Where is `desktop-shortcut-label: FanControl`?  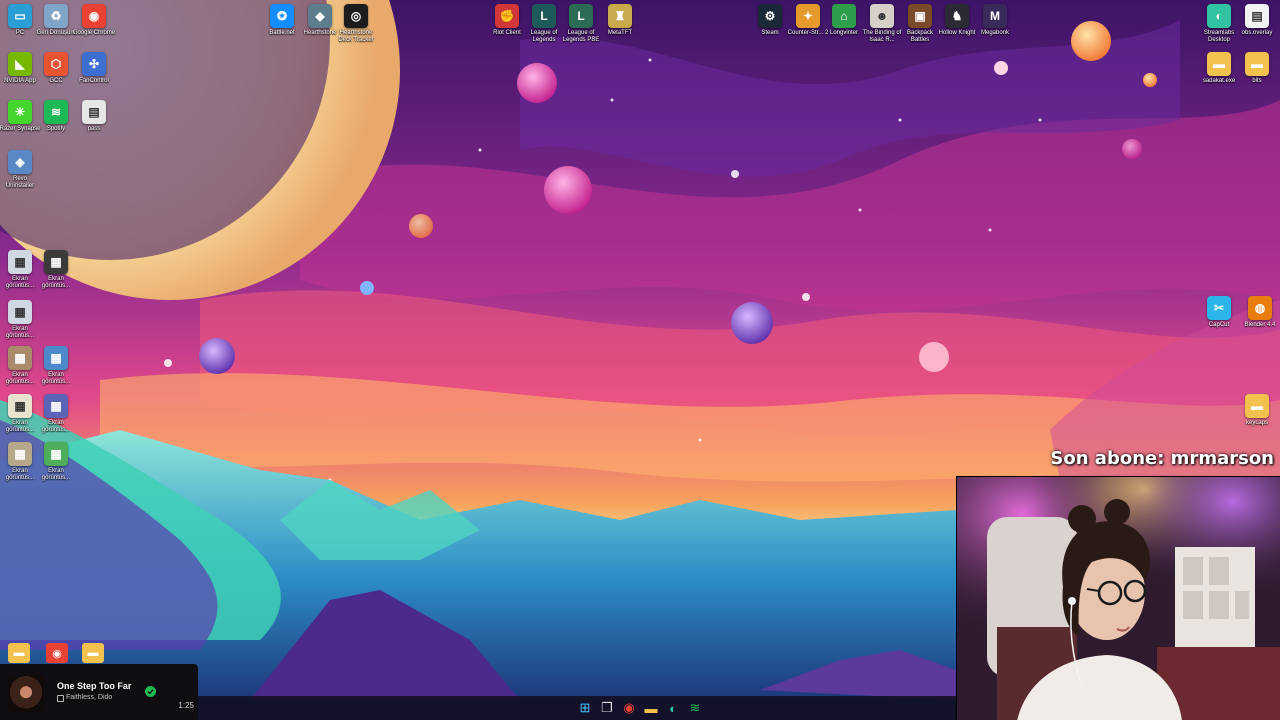 desktop-shortcut-label: FanControl is located at coordinates (94, 81).